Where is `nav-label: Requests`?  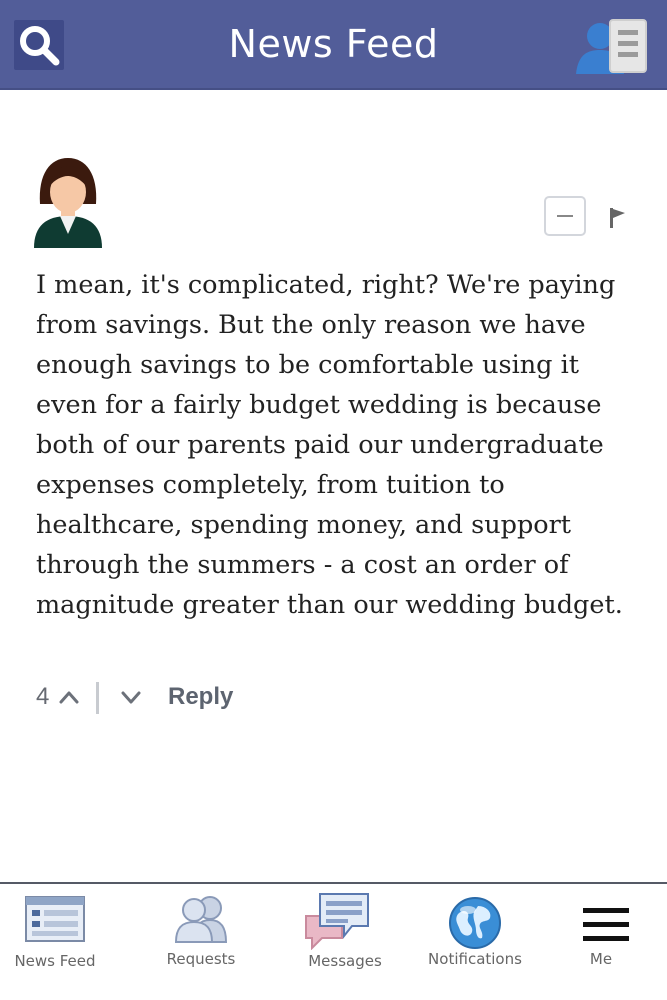 nav-label: Requests is located at coordinates (201, 959).